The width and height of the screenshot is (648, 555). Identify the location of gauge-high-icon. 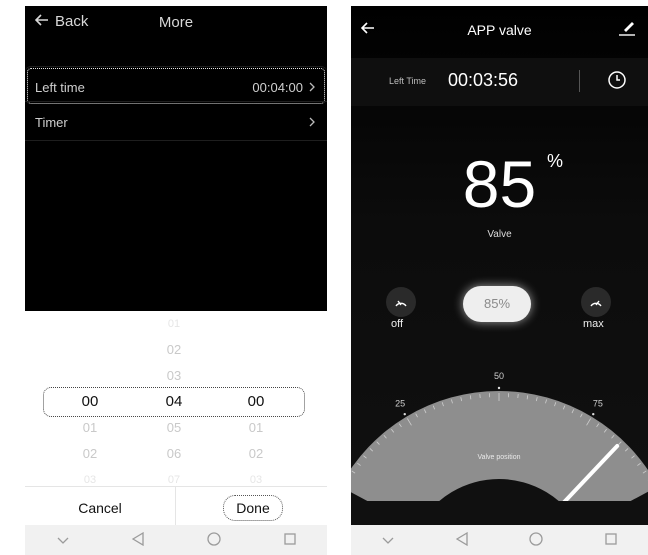
(596, 304).